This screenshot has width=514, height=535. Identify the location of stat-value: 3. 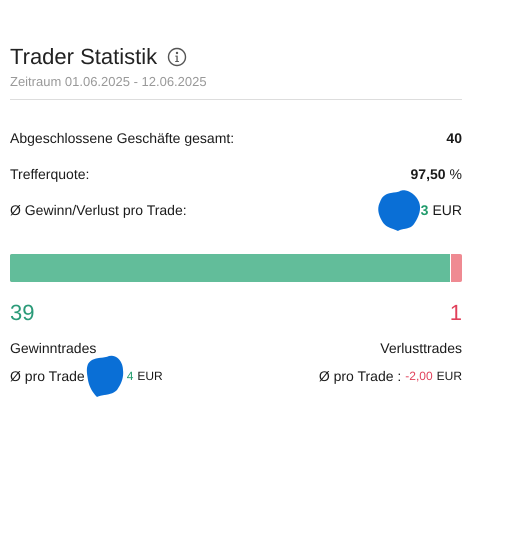
(424, 210).